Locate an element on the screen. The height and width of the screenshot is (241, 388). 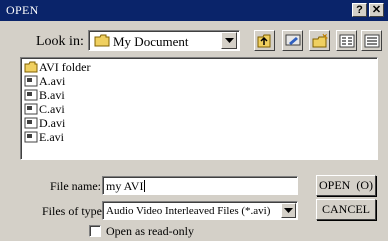
lookin-combo: My Document is located at coordinates (164, 40).